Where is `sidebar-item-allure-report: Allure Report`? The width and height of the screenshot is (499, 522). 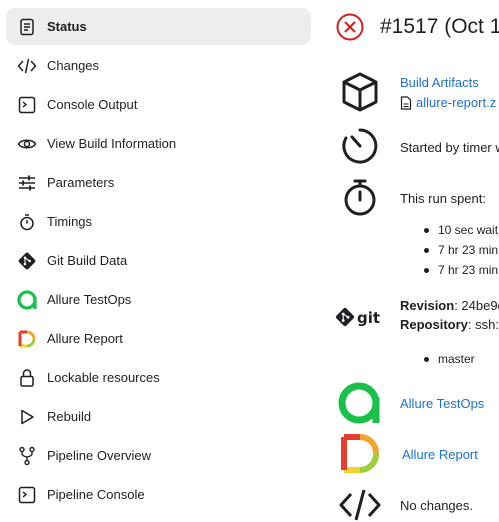
sidebar-item-allure-report: Allure Report is located at coordinates (158, 338).